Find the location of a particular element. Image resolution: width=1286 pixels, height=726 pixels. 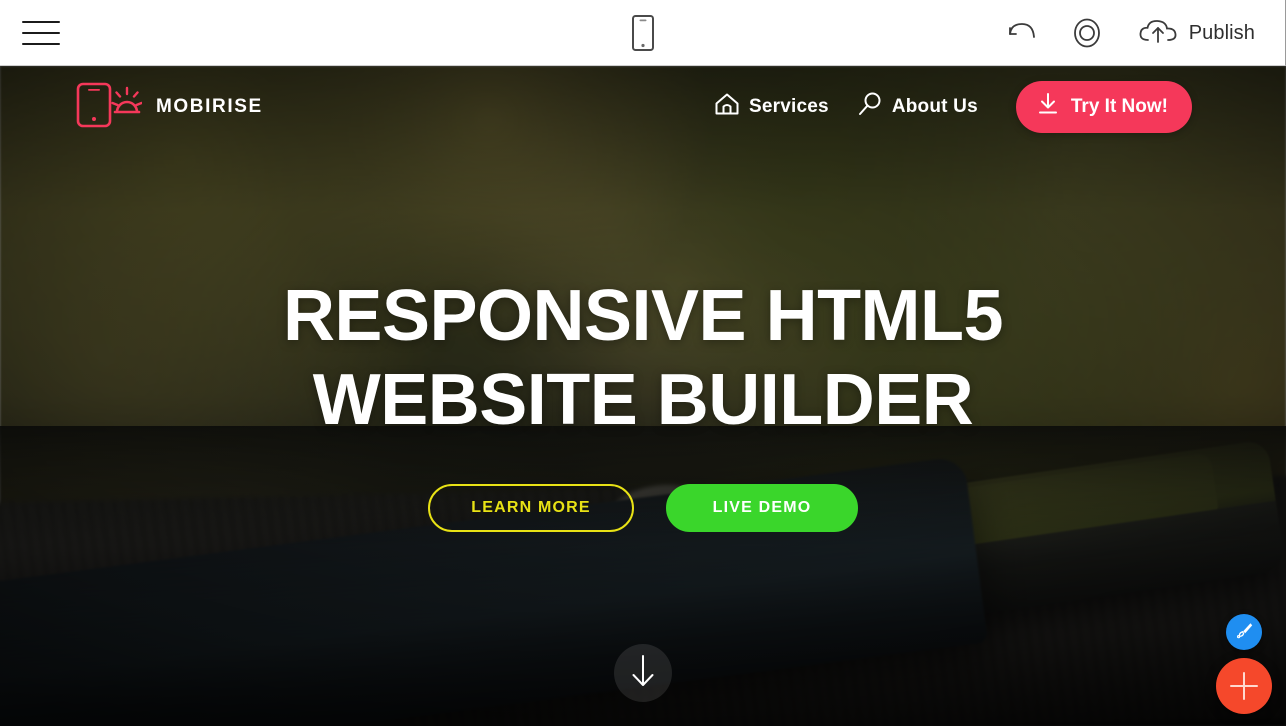

try-it-now-label: Try It Now! is located at coordinates (1119, 106).